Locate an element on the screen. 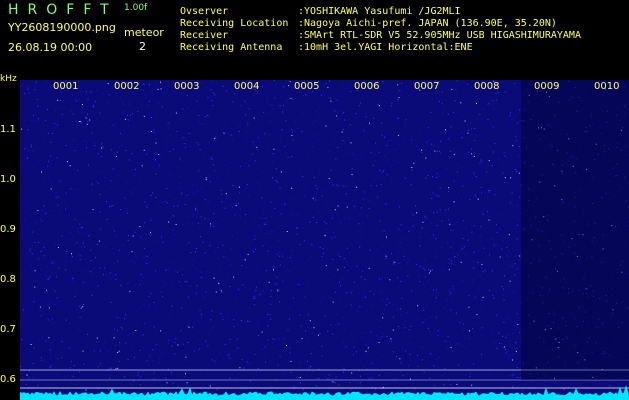 This screenshot has width=629, height=400. datetime-label: 26.08.19 00:00 is located at coordinates (50, 47).